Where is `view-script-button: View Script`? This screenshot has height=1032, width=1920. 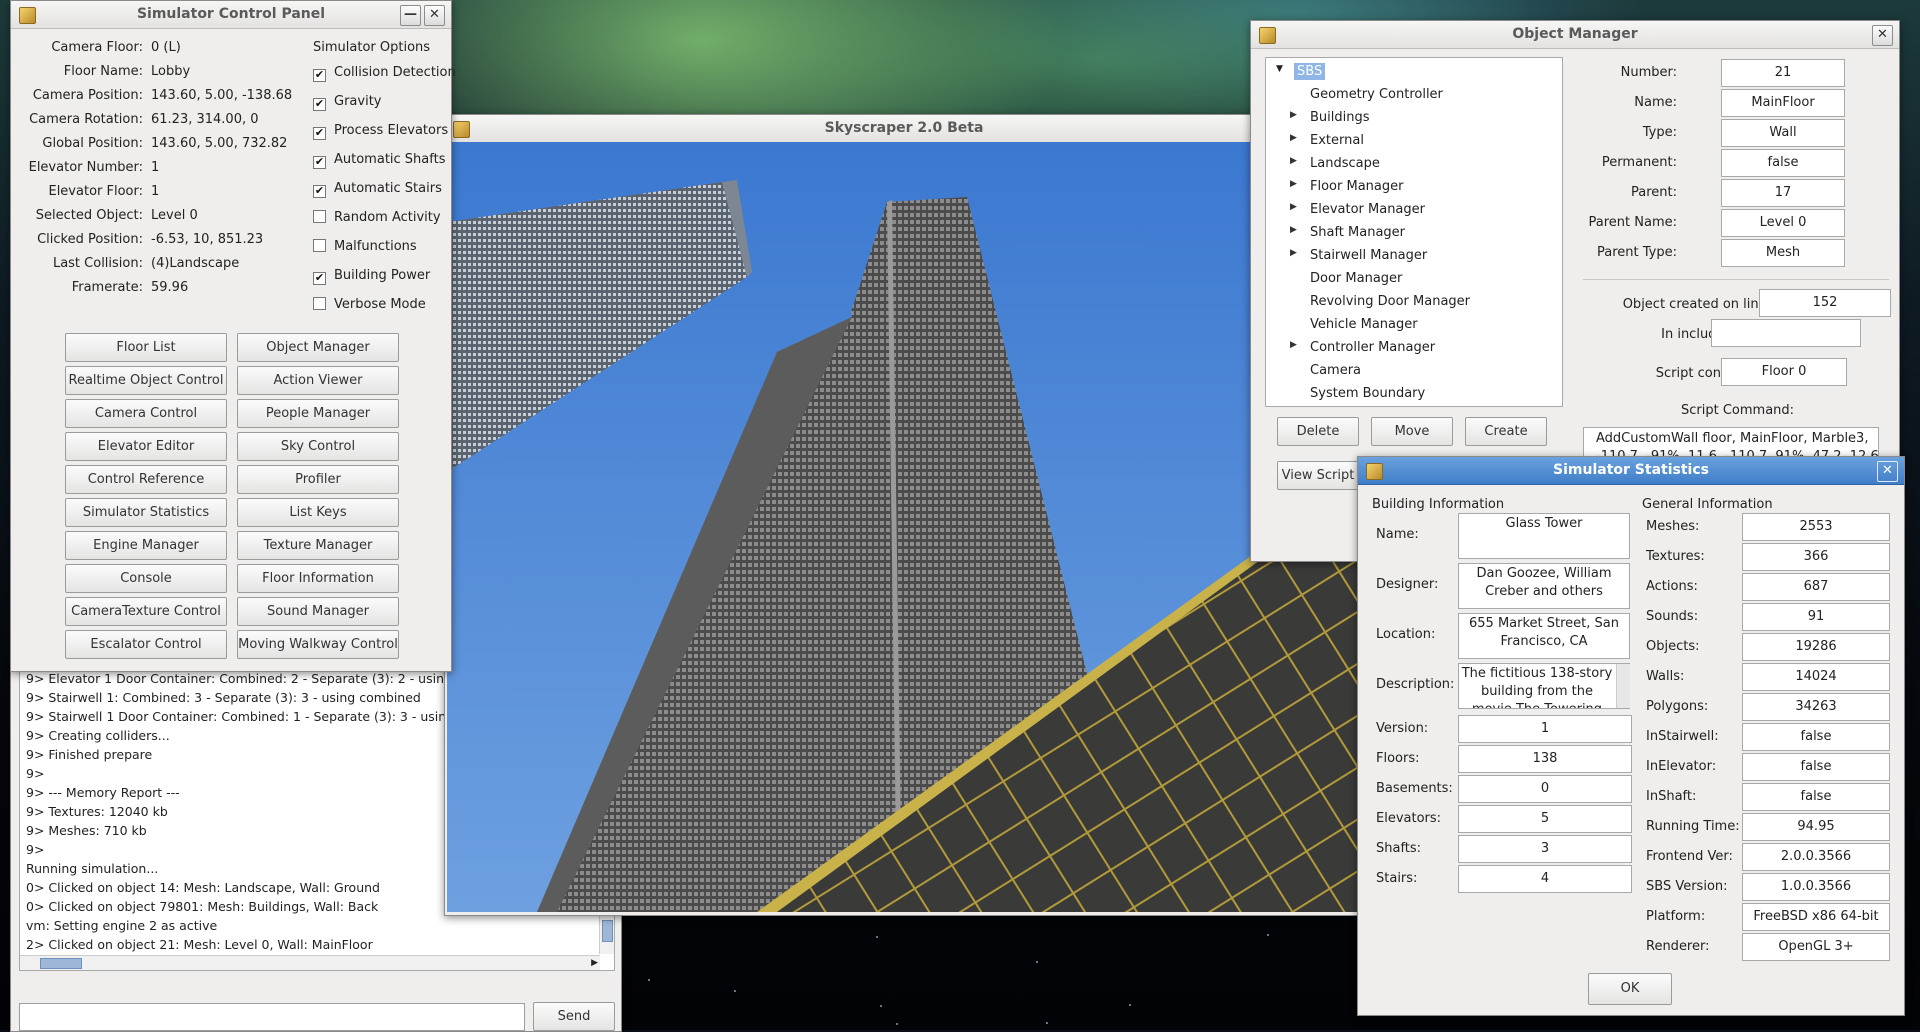
view-script-button: View Script is located at coordinates (1318, 475).